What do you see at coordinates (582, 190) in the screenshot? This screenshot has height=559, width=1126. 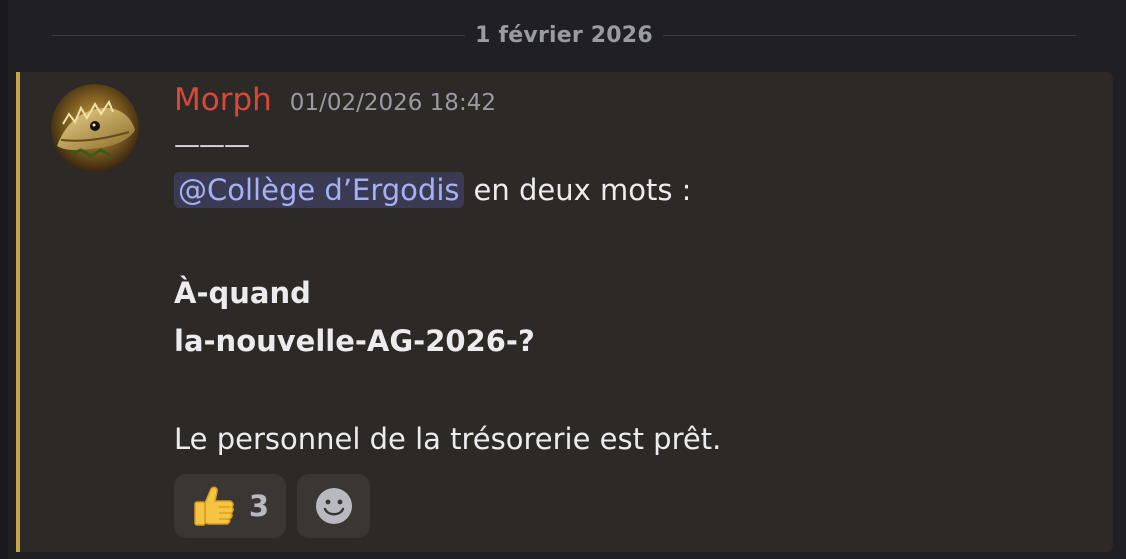 I see `message-text-after-mention: en deux mots :` at bounding box center [582, 190].